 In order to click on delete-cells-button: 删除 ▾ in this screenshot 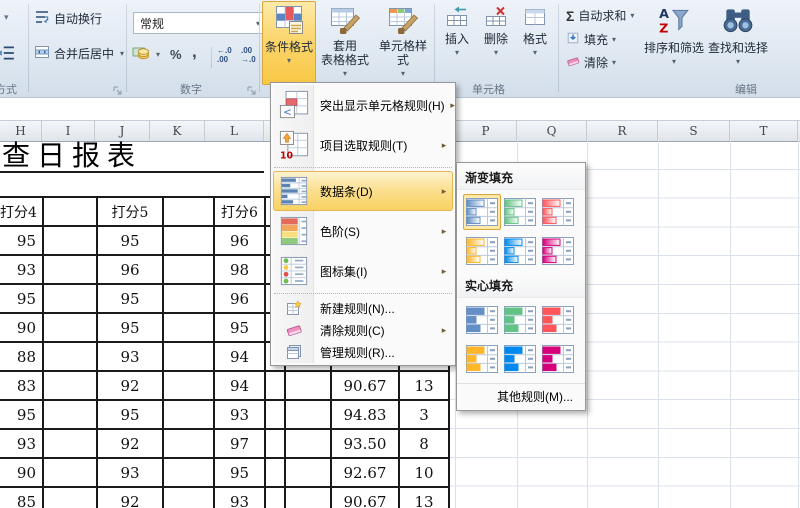, I will do `click(496, 42)`.